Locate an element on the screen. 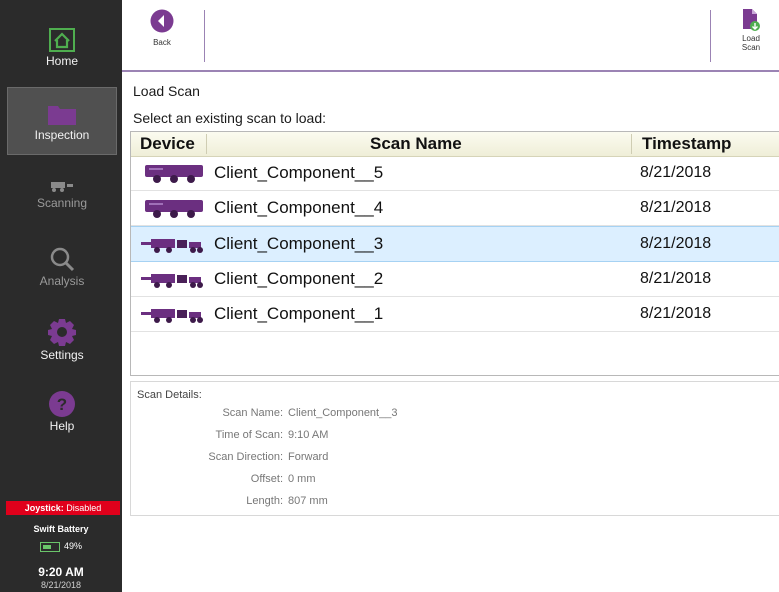  battery-percent: 49% is located at coordinates (72, 546).